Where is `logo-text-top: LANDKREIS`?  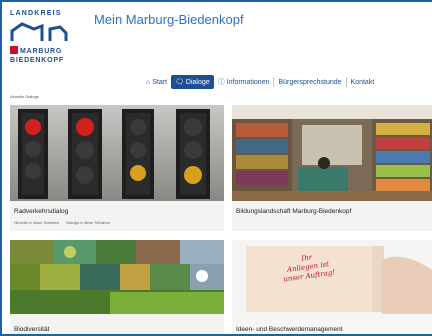
logo-text-top: LANDKREIS is located at coordinates (36, 13).